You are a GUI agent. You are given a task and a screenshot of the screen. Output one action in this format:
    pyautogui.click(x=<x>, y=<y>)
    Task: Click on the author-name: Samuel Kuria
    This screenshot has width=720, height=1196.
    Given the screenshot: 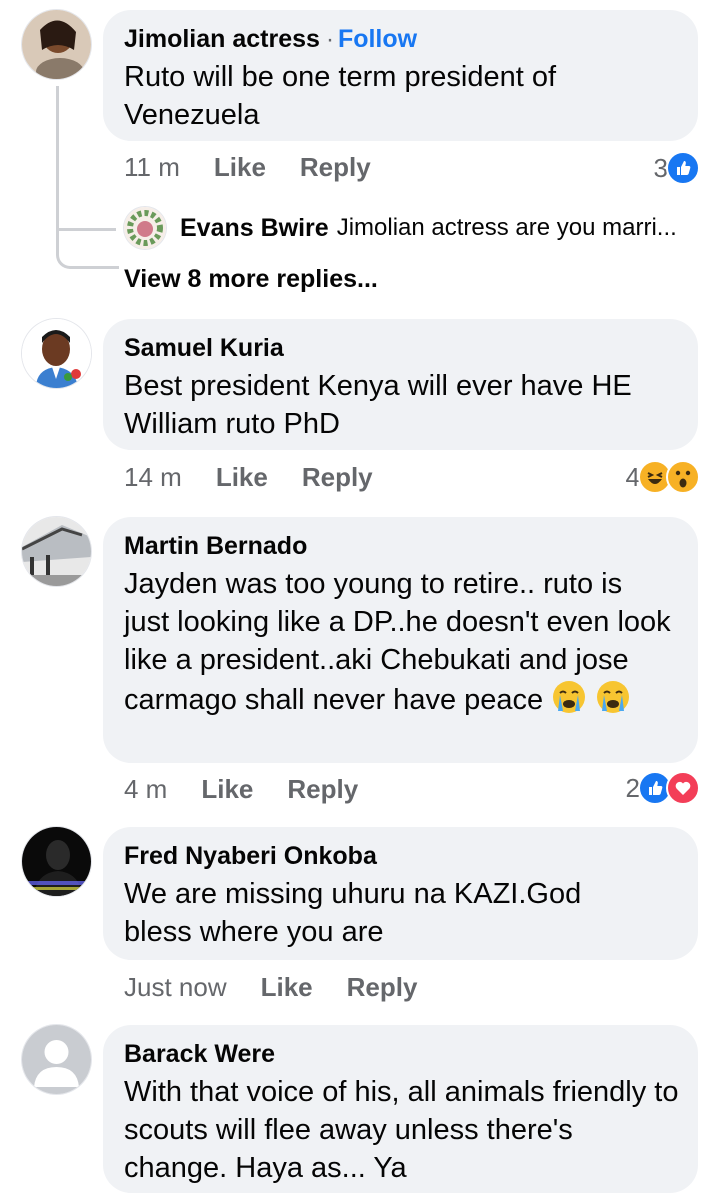 What is the action you would take?
    pyautogui.click(x=204, y=348)
    